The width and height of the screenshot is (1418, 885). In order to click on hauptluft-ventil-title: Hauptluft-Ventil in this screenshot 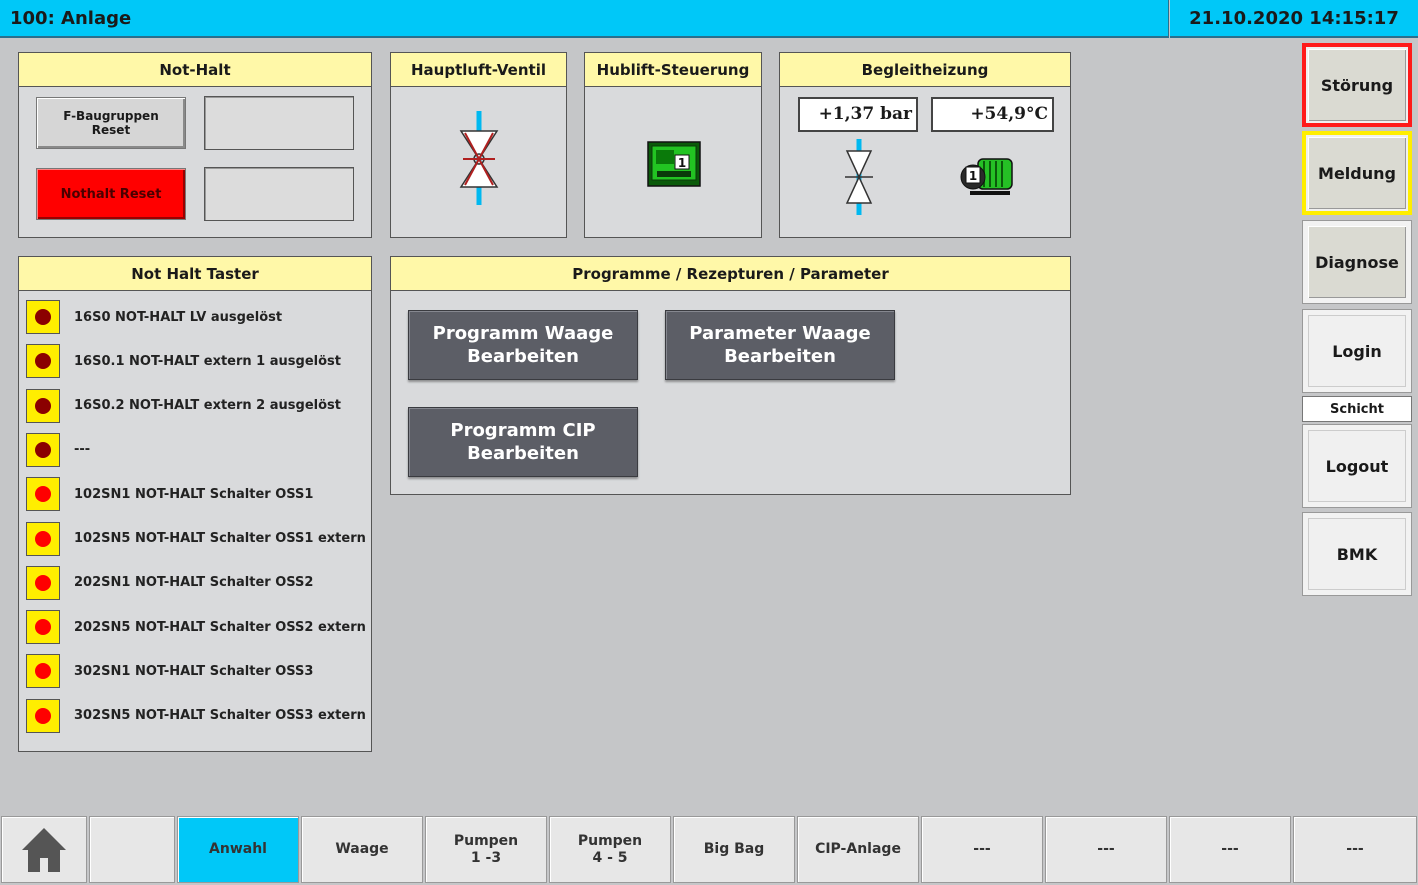, I will do `click(478, 70)`.